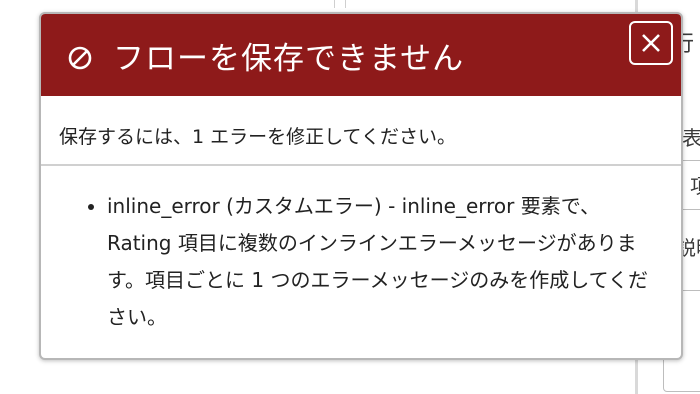 The height and width of the screenshot is (394, 700). Describe the element at coordinates (695, 184) in the screenshot. I see `background-input-value: 項` at that location.